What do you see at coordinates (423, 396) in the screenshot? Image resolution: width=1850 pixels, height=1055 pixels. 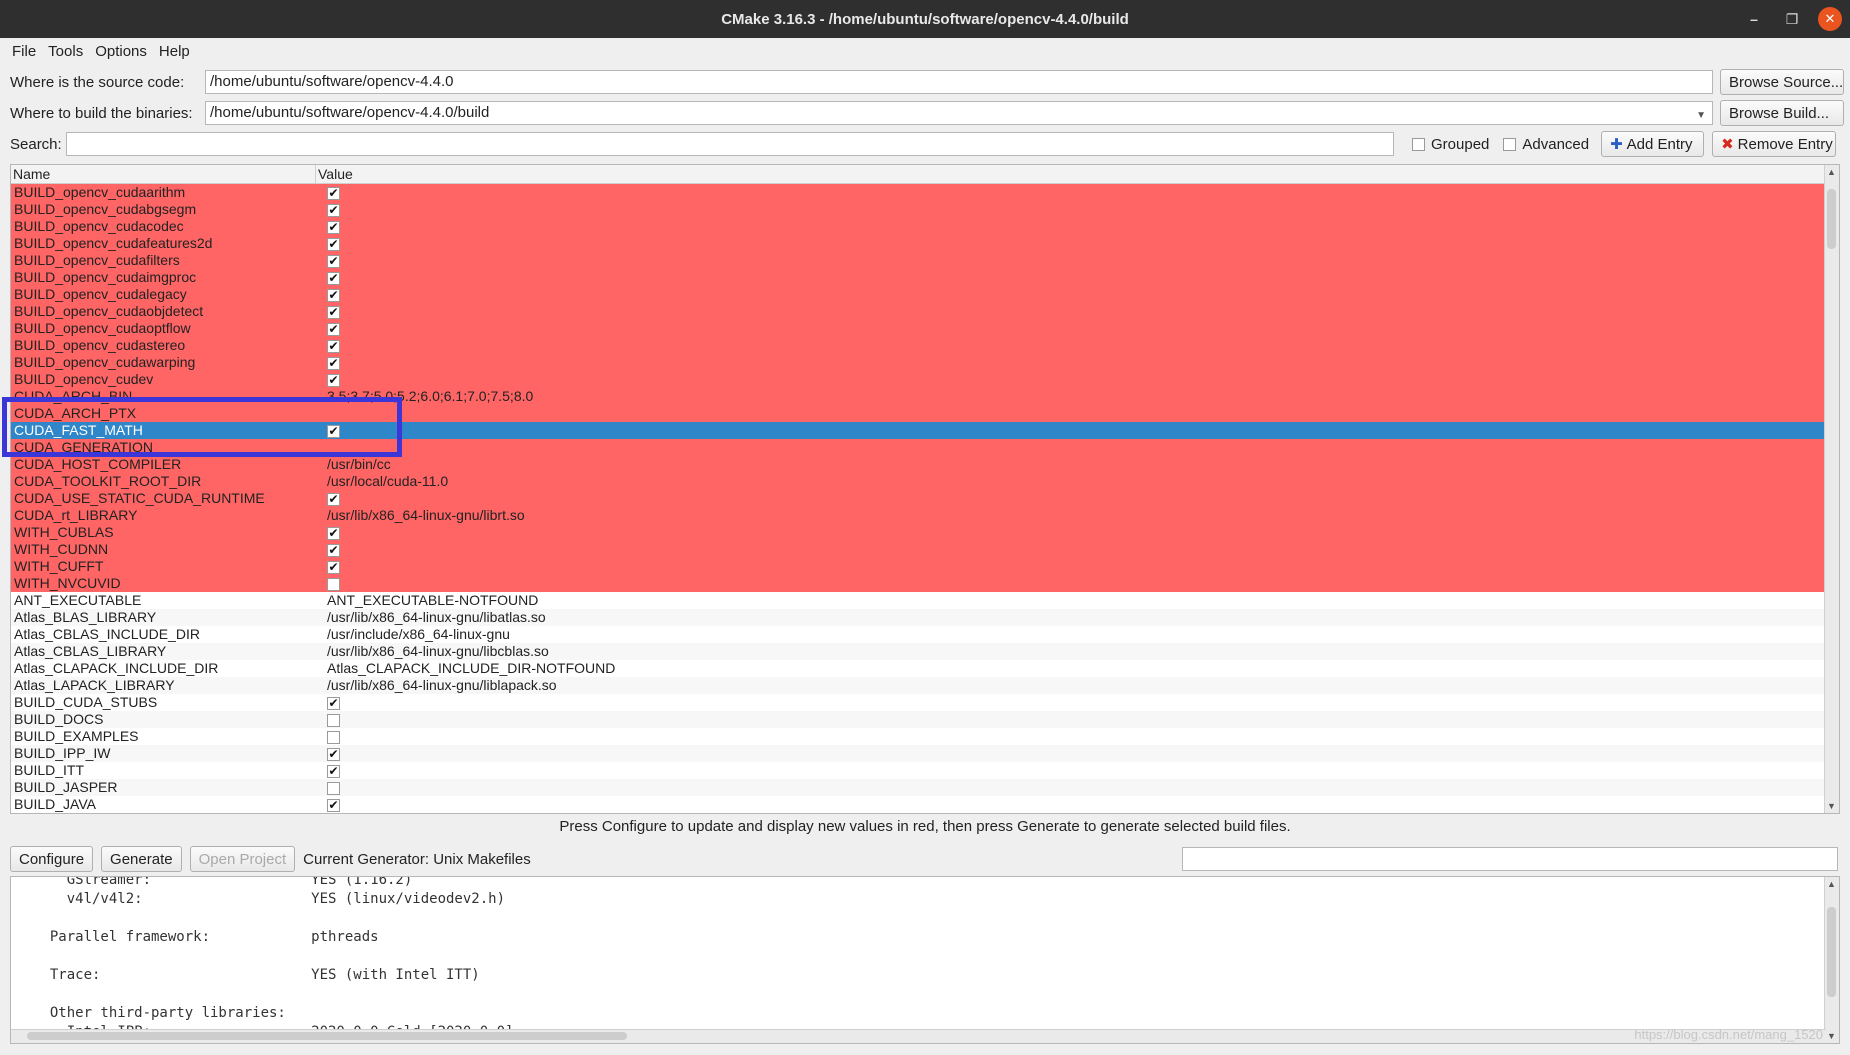 I see `cell-value: 3.5;3.7;5.0;5.2;6.0;6.1;7.0;7.5;8.0` at bounding box center [423, 396].